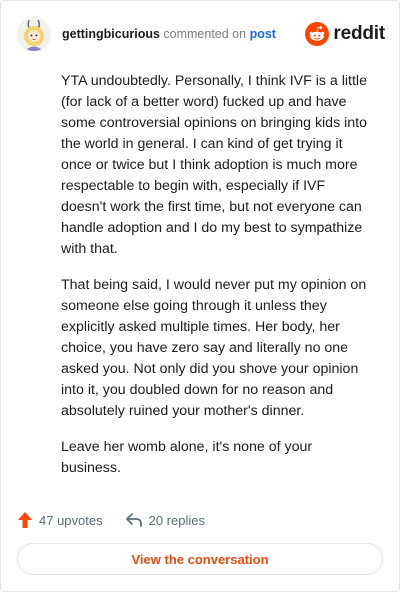 The image size is (400, 592). What do you see at coordinates (133, 520) in the screenshot?
I see `reply-arrow-icon` at bounding box center [133, 520].